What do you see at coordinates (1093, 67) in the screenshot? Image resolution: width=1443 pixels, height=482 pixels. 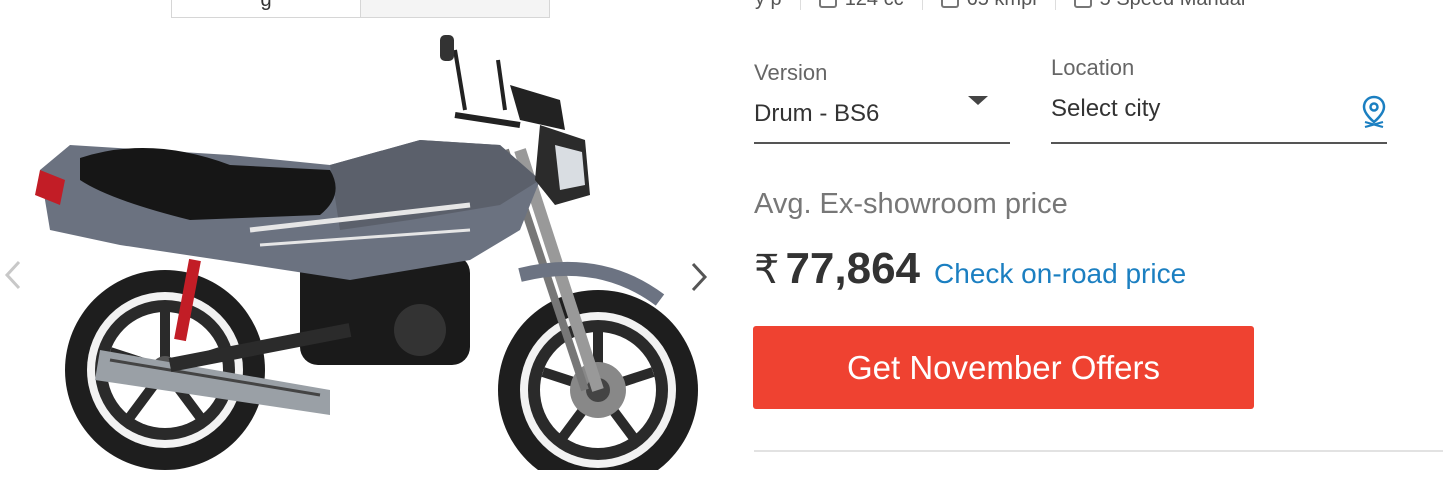 I see `location-label: Location` at bounding box center [1093, 67].